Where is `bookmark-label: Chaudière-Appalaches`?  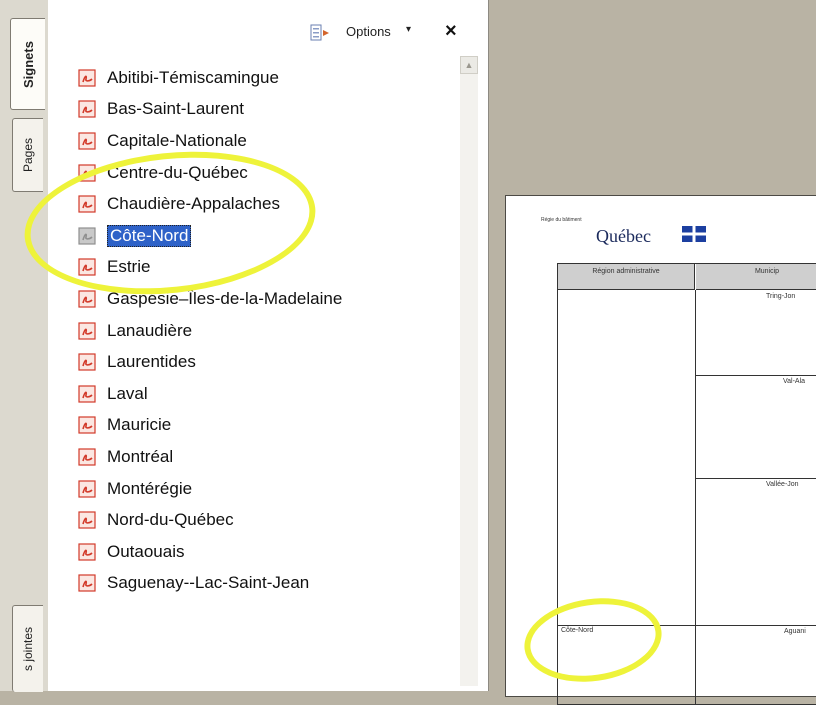 bookmark-label: Chaudière-Appalaches is located at coordinates (193, 204).